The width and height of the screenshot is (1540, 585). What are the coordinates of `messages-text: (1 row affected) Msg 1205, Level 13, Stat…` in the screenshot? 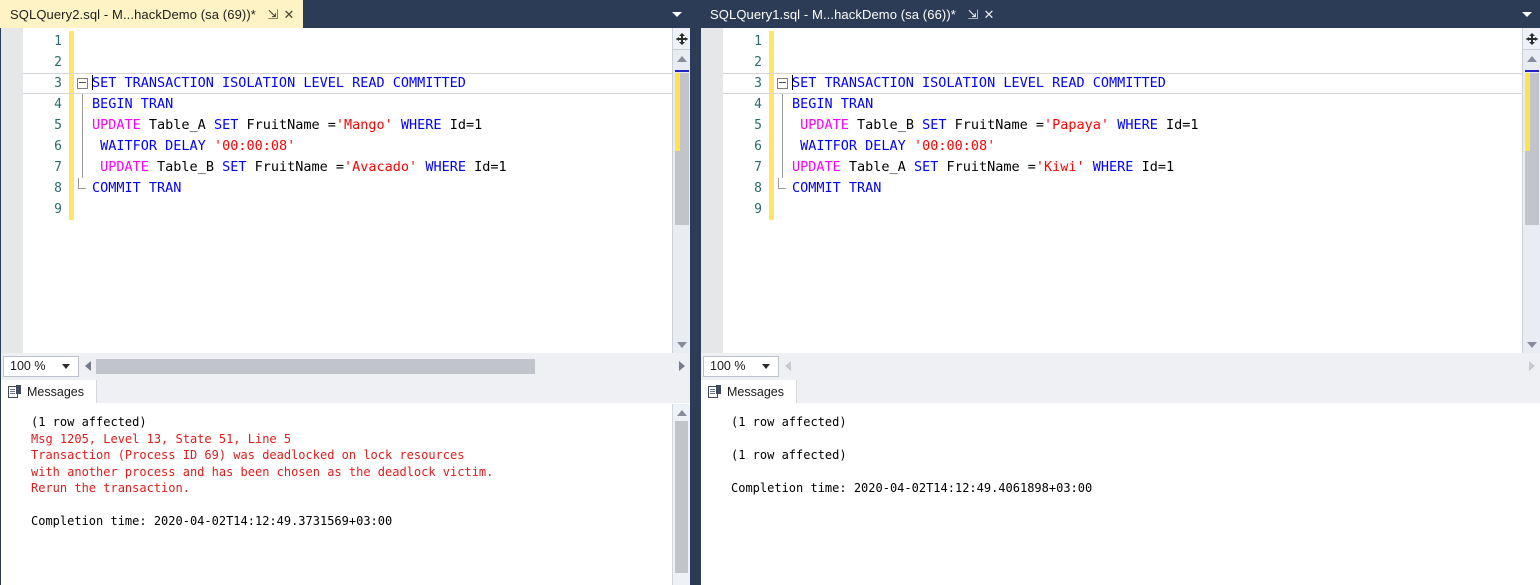 It's located at (336, 494).